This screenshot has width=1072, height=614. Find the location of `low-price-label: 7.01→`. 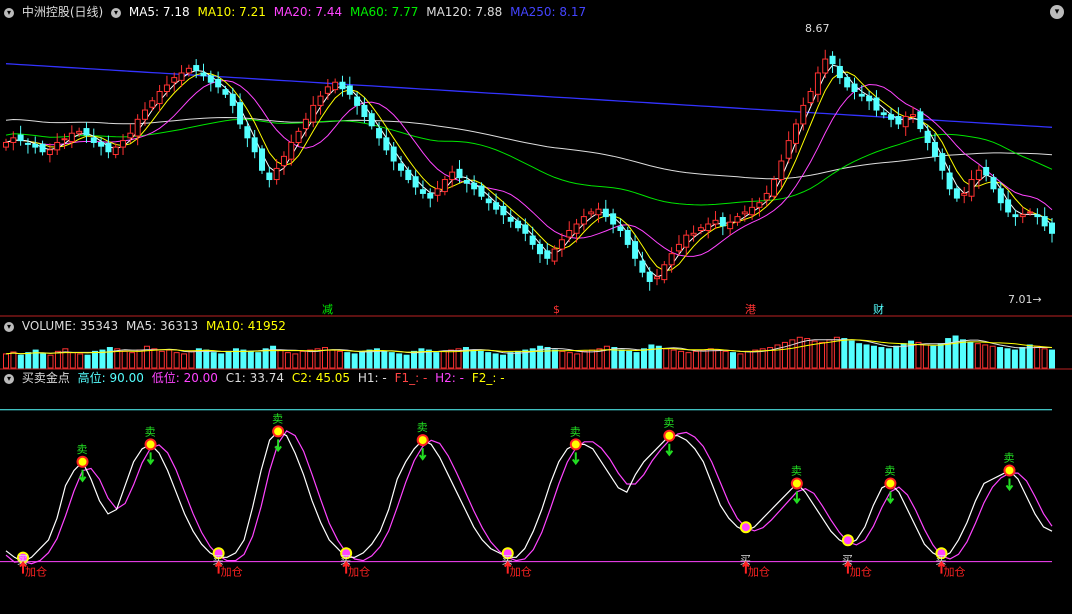

low-price-label: 7.01→ is located at coordinates (1025, 299).